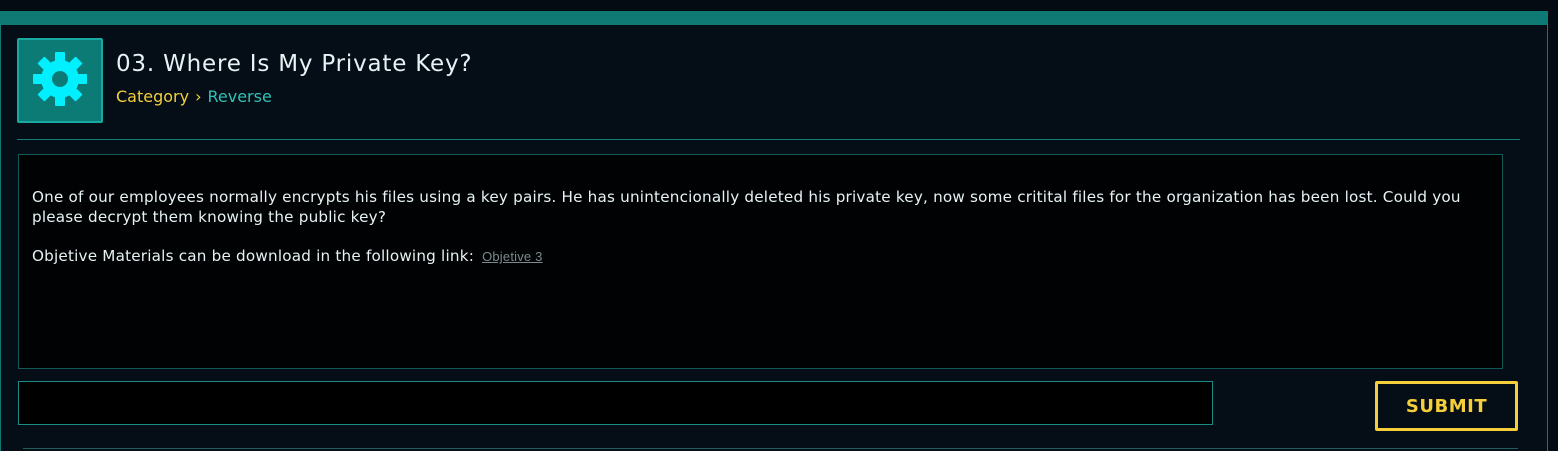 This screenshot has height=451, width=1558. I want to click on challenge-icon-tile, so click(60, 80).